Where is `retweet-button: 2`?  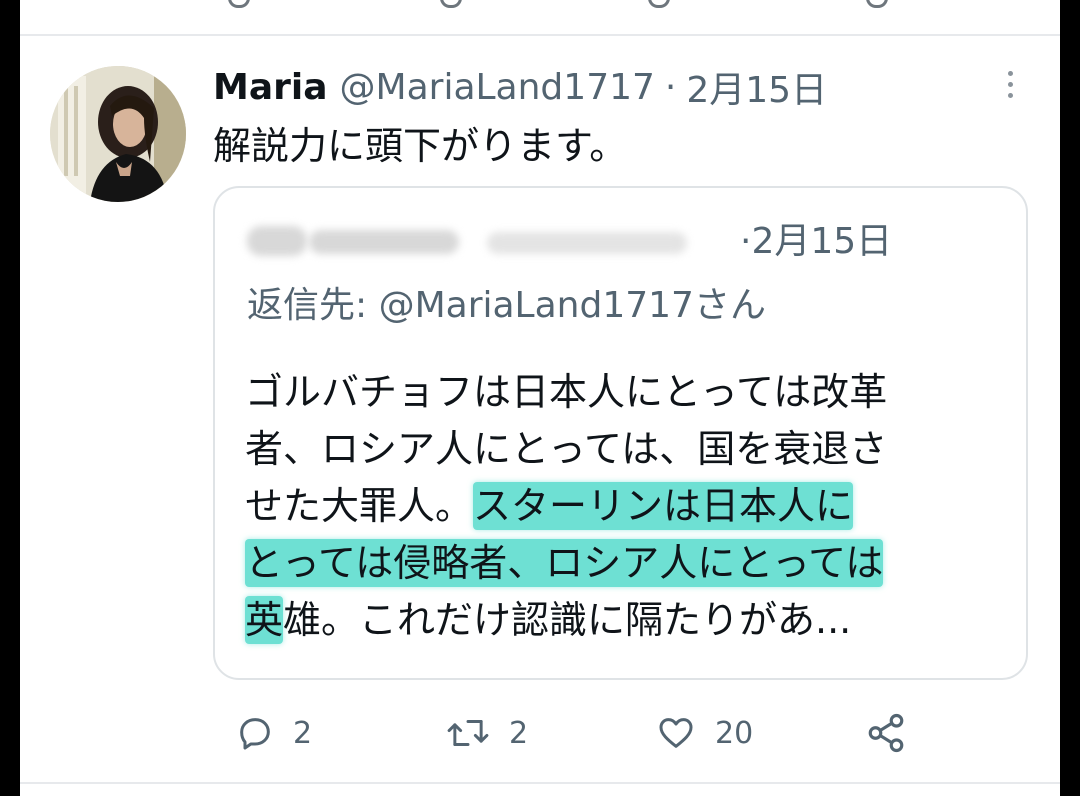
retweet-button: 2 is located at coordinates (486, 733).